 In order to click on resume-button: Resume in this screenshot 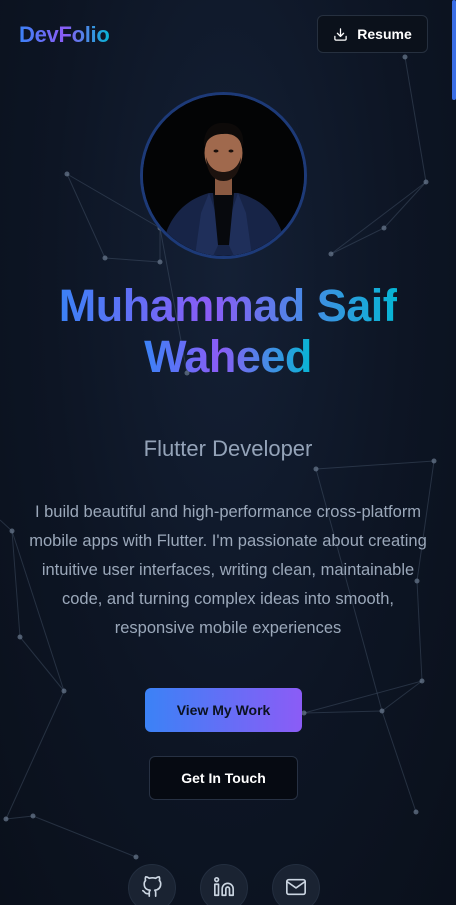, I will do `click(372, 34)`.